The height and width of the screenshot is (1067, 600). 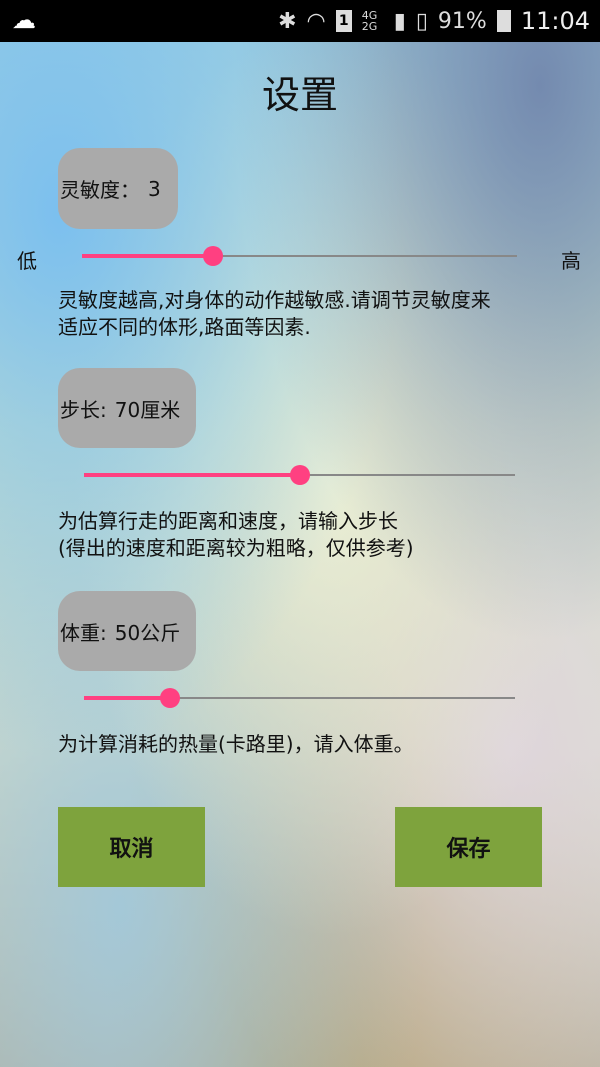 I want to click on sensitivity-high-label: 高, so click(x=571, y=261).